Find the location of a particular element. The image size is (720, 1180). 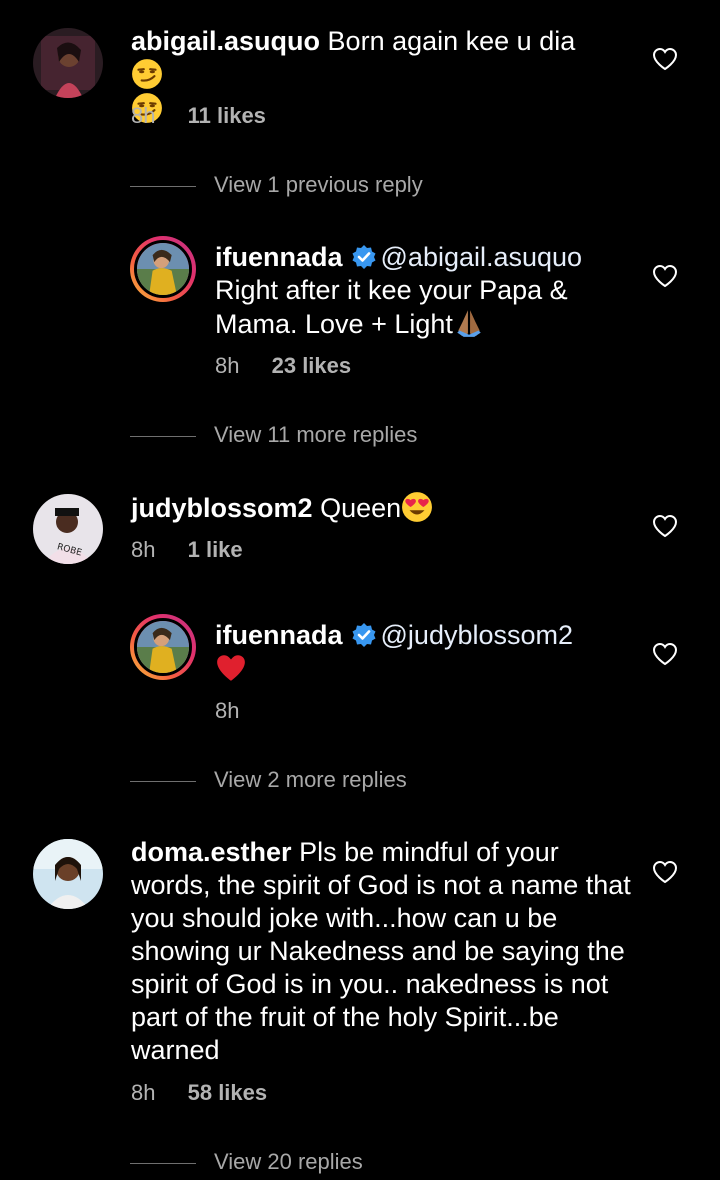

likes-count: 11 likes is located at coordinates (227, 115).